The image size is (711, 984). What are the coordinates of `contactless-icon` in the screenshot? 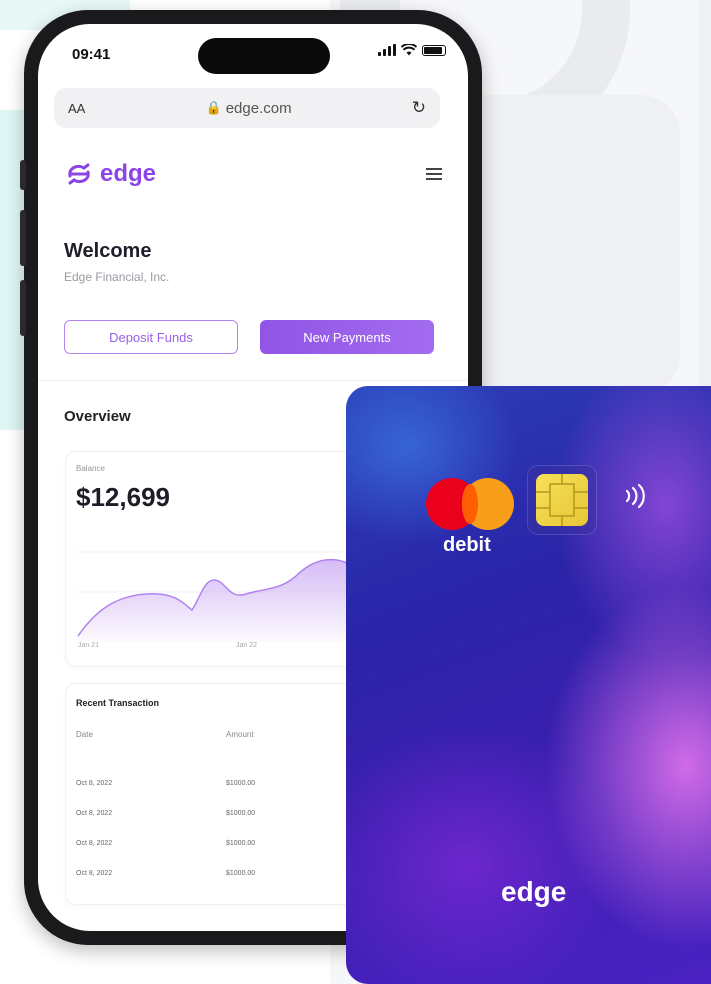 It's located at (635, 499).